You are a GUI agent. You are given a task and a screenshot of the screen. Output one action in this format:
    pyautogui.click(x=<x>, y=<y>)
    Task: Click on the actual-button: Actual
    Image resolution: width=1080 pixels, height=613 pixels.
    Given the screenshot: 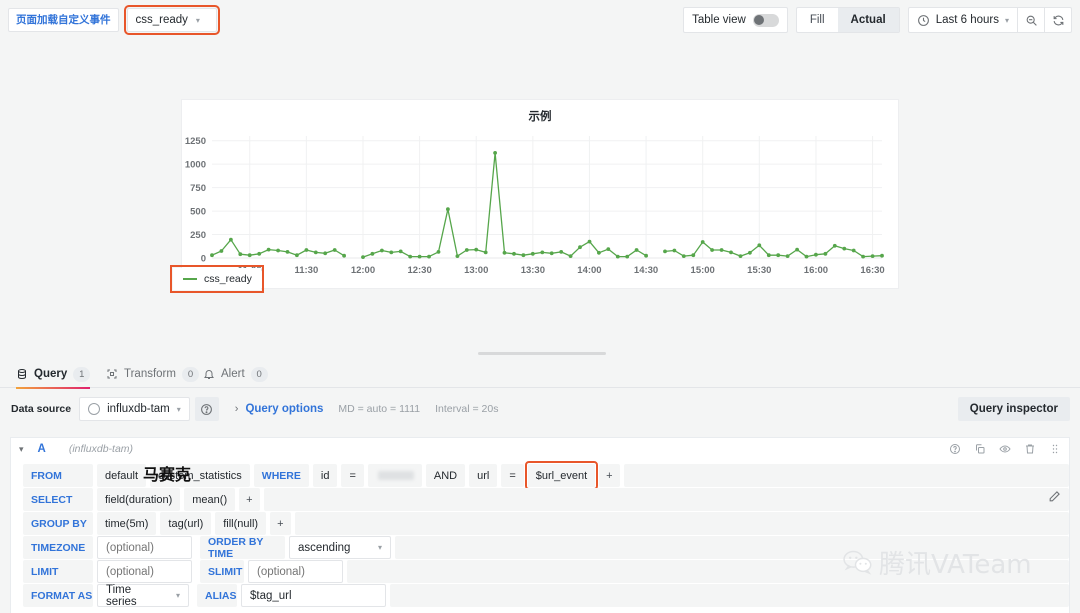 What is the action you would take?
    pyautogui.click(x=868, y=20)
    